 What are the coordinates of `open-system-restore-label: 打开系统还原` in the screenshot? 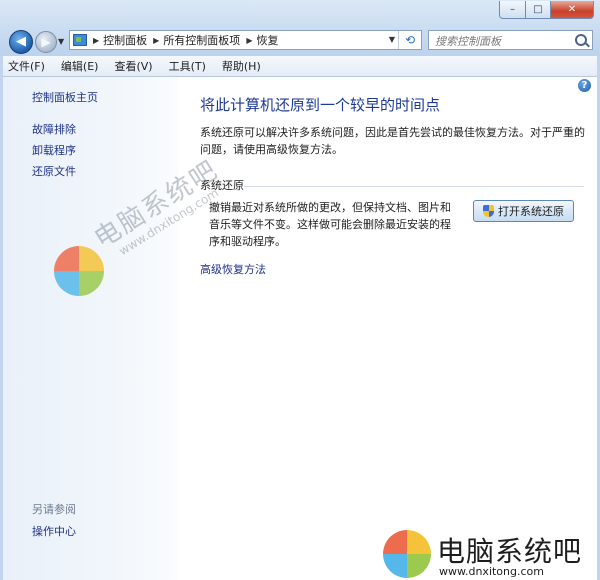 It's located at (531, 211).